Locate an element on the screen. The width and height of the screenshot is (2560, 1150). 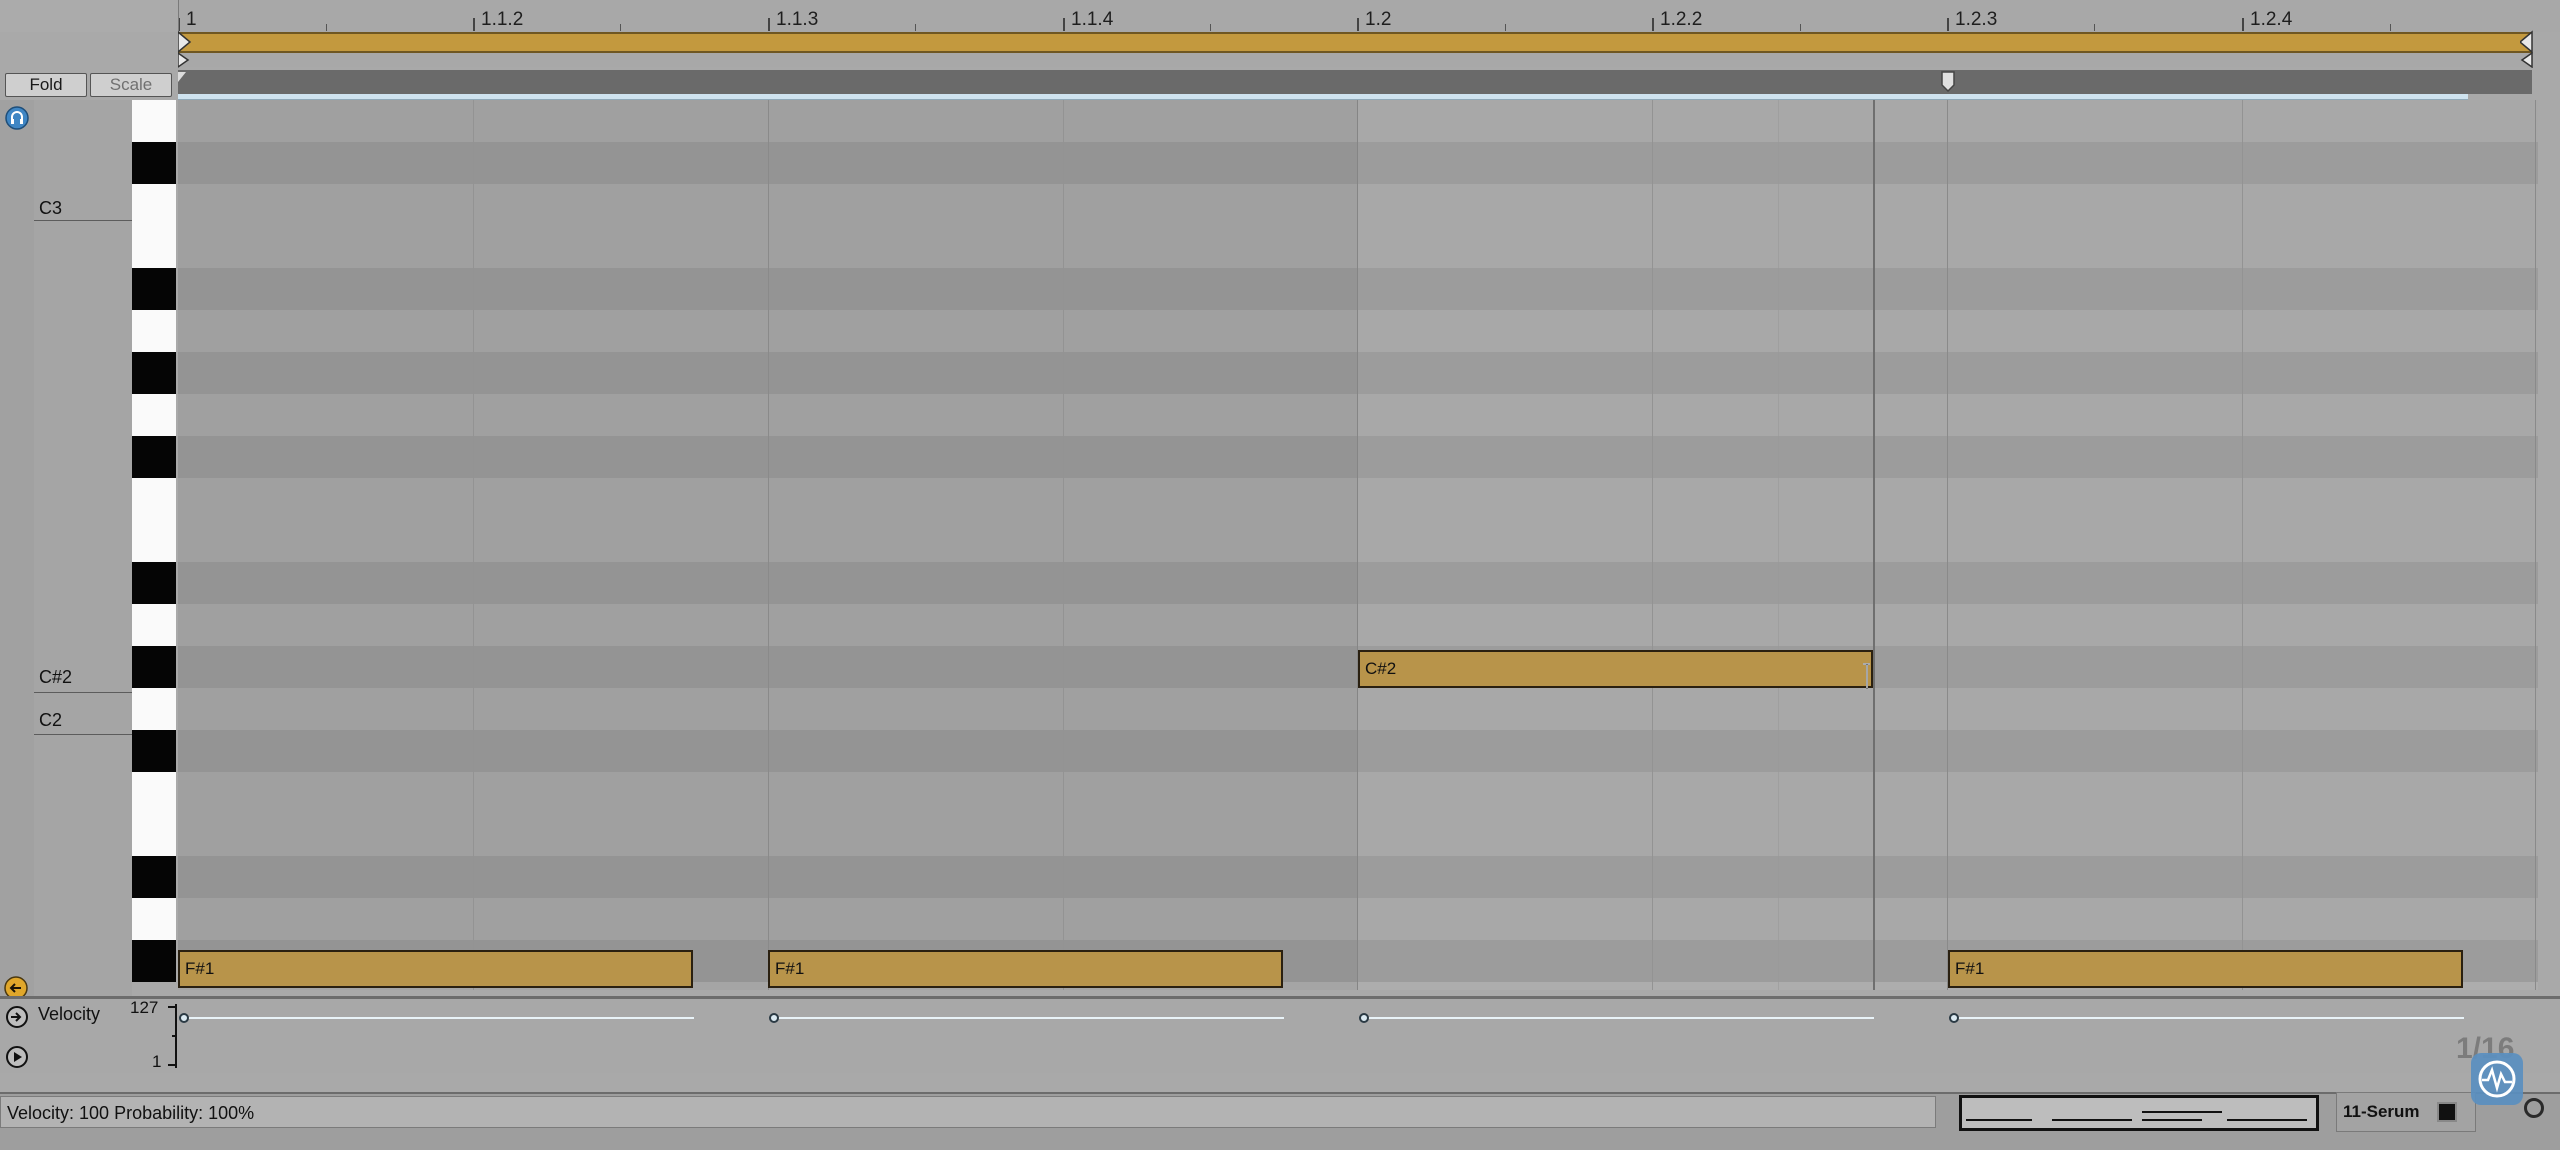
velocity-lane is located at coordinates (1280, 1034).